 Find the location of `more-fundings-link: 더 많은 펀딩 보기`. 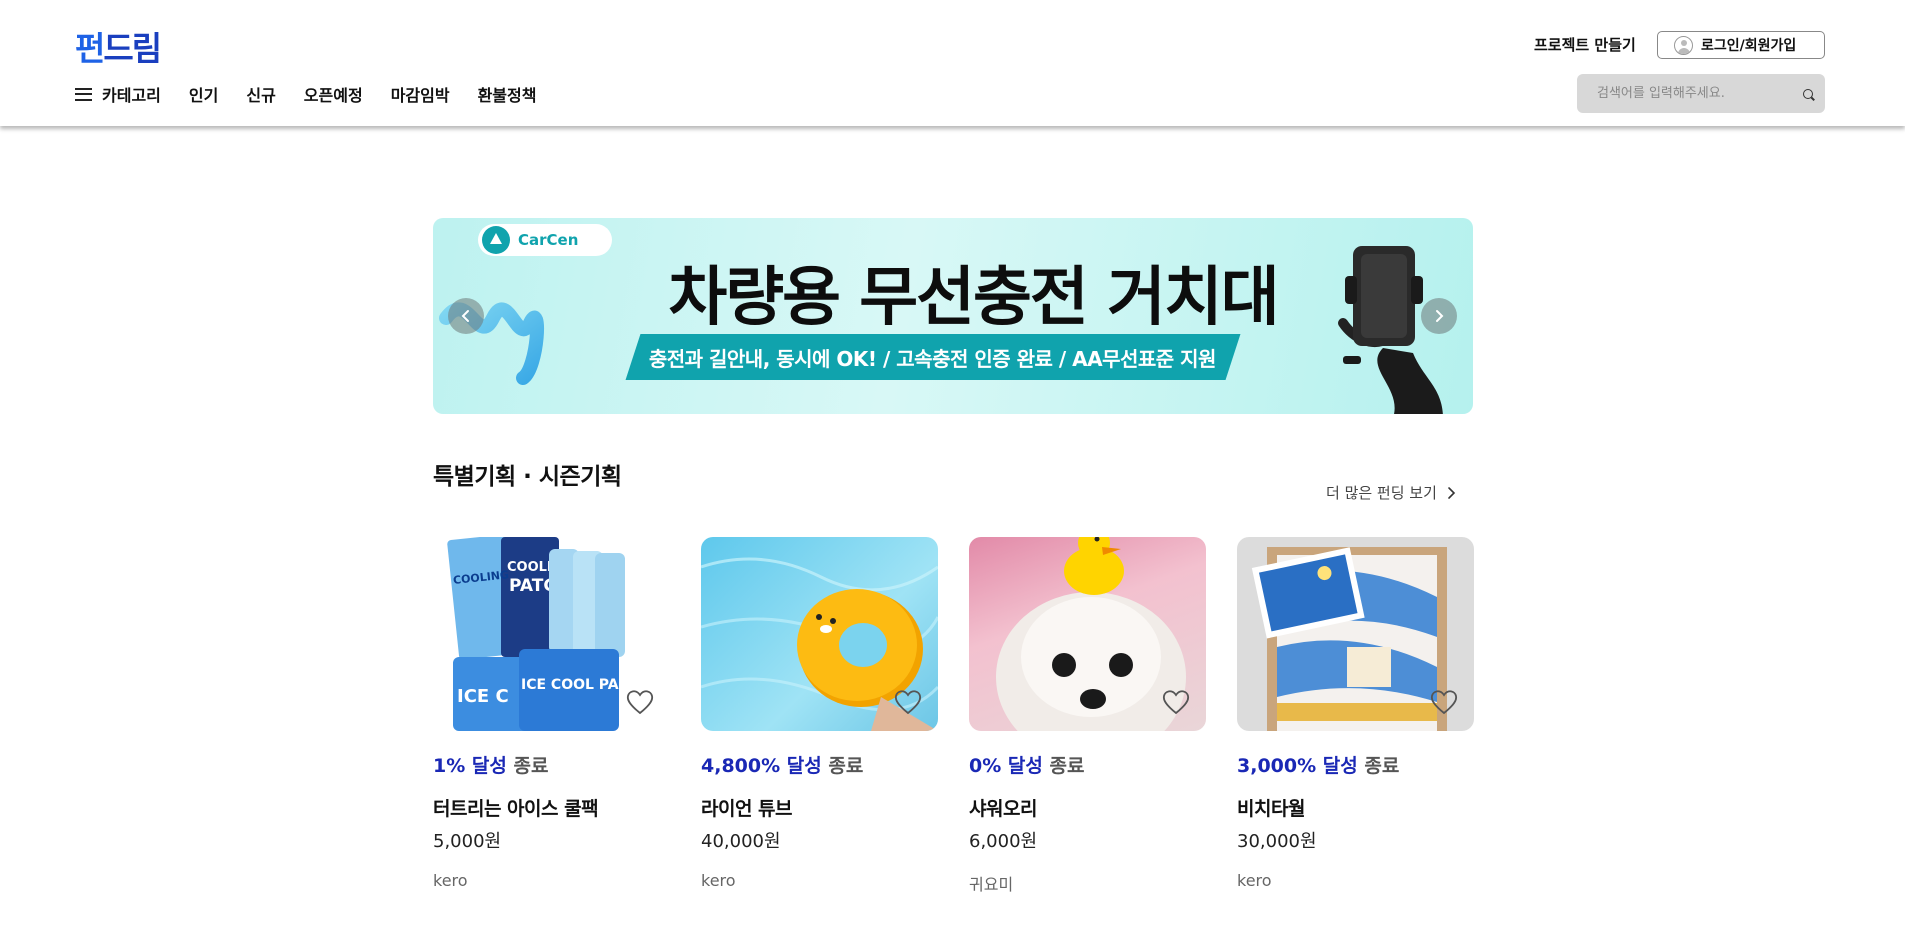

more-fundings-link: 더 많은 펀딩 보기 is located at coordinates (1391, 492).